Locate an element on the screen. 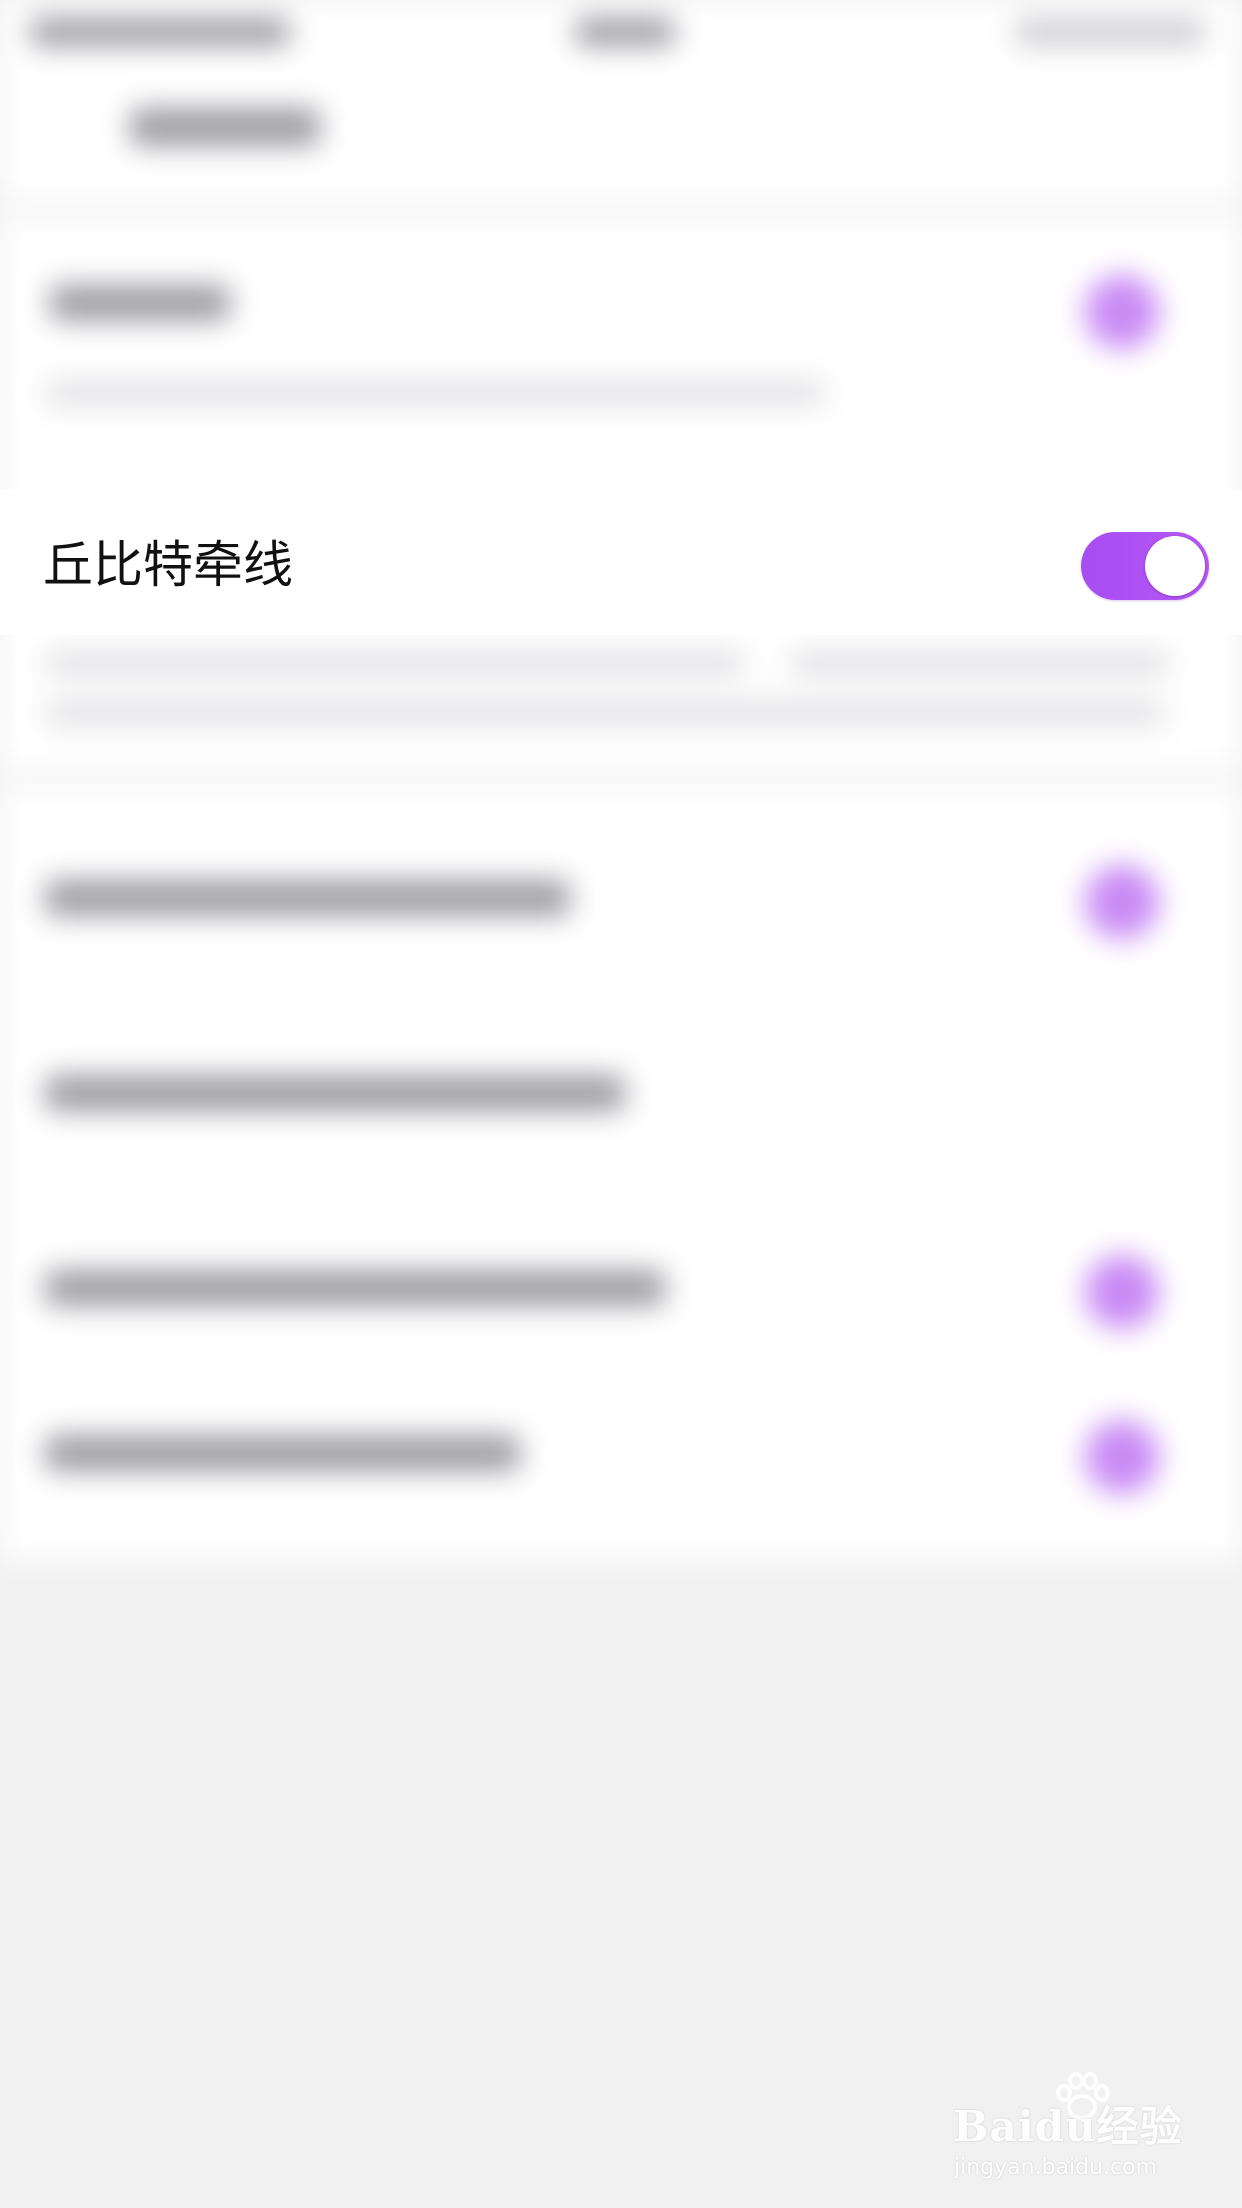 Image resolution: width=1242 pixels, height=2208 pixels. row2-desc2 is located at coordinates (980, 663).